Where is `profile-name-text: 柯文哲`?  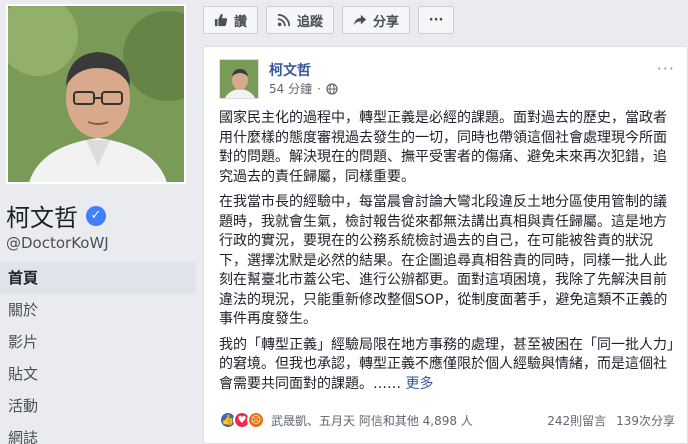
profile-name-text: 柯文哲 is located at coordinates (42, 215).